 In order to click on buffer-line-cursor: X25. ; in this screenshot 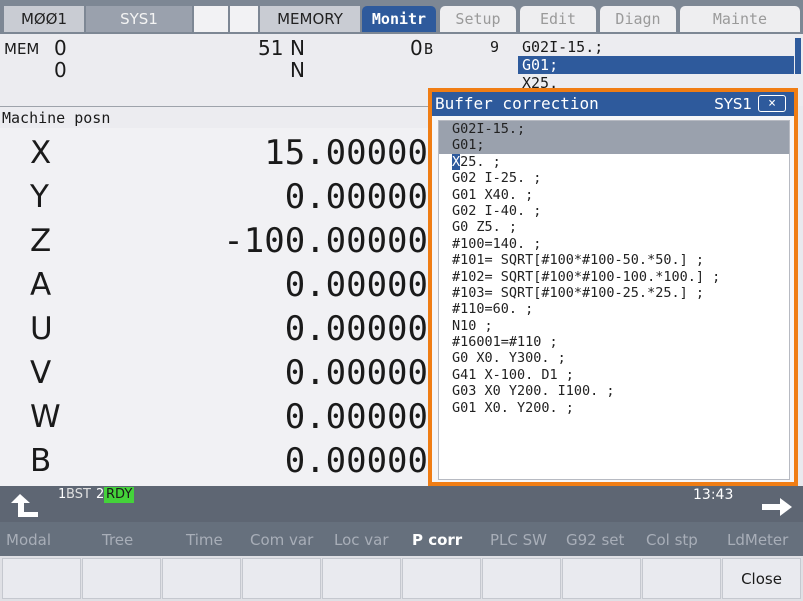, I will do `click(614, 161)`.